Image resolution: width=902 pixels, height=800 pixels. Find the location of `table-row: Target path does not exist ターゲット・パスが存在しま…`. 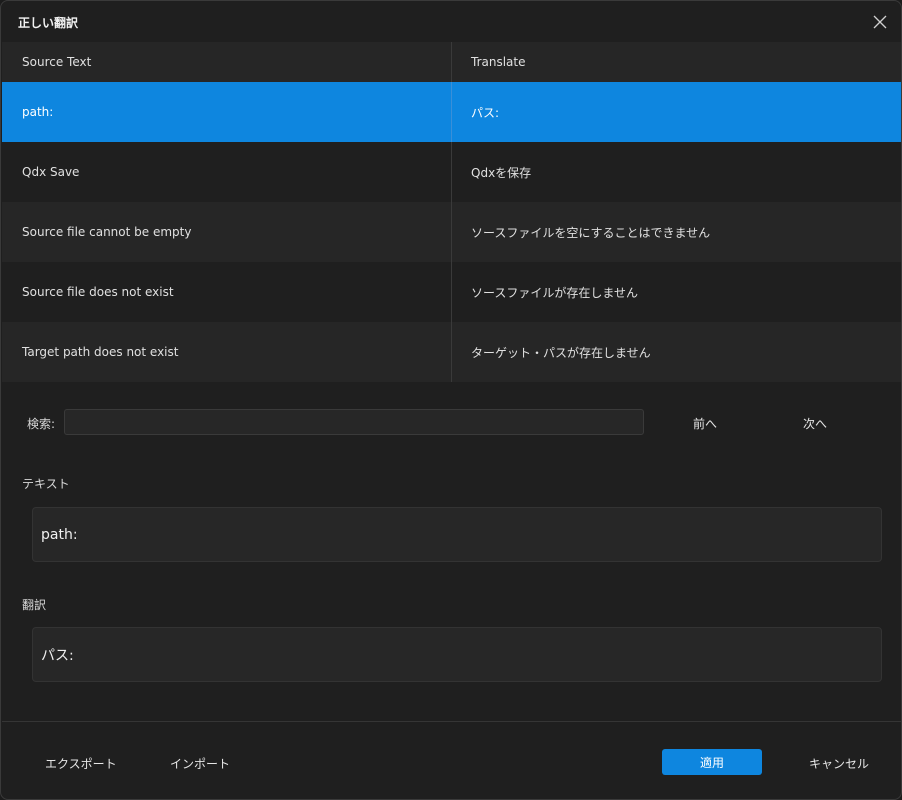

table-row: Target path does not exist ターゲット・パスが存在しま… is located at coordinates (451, 352).